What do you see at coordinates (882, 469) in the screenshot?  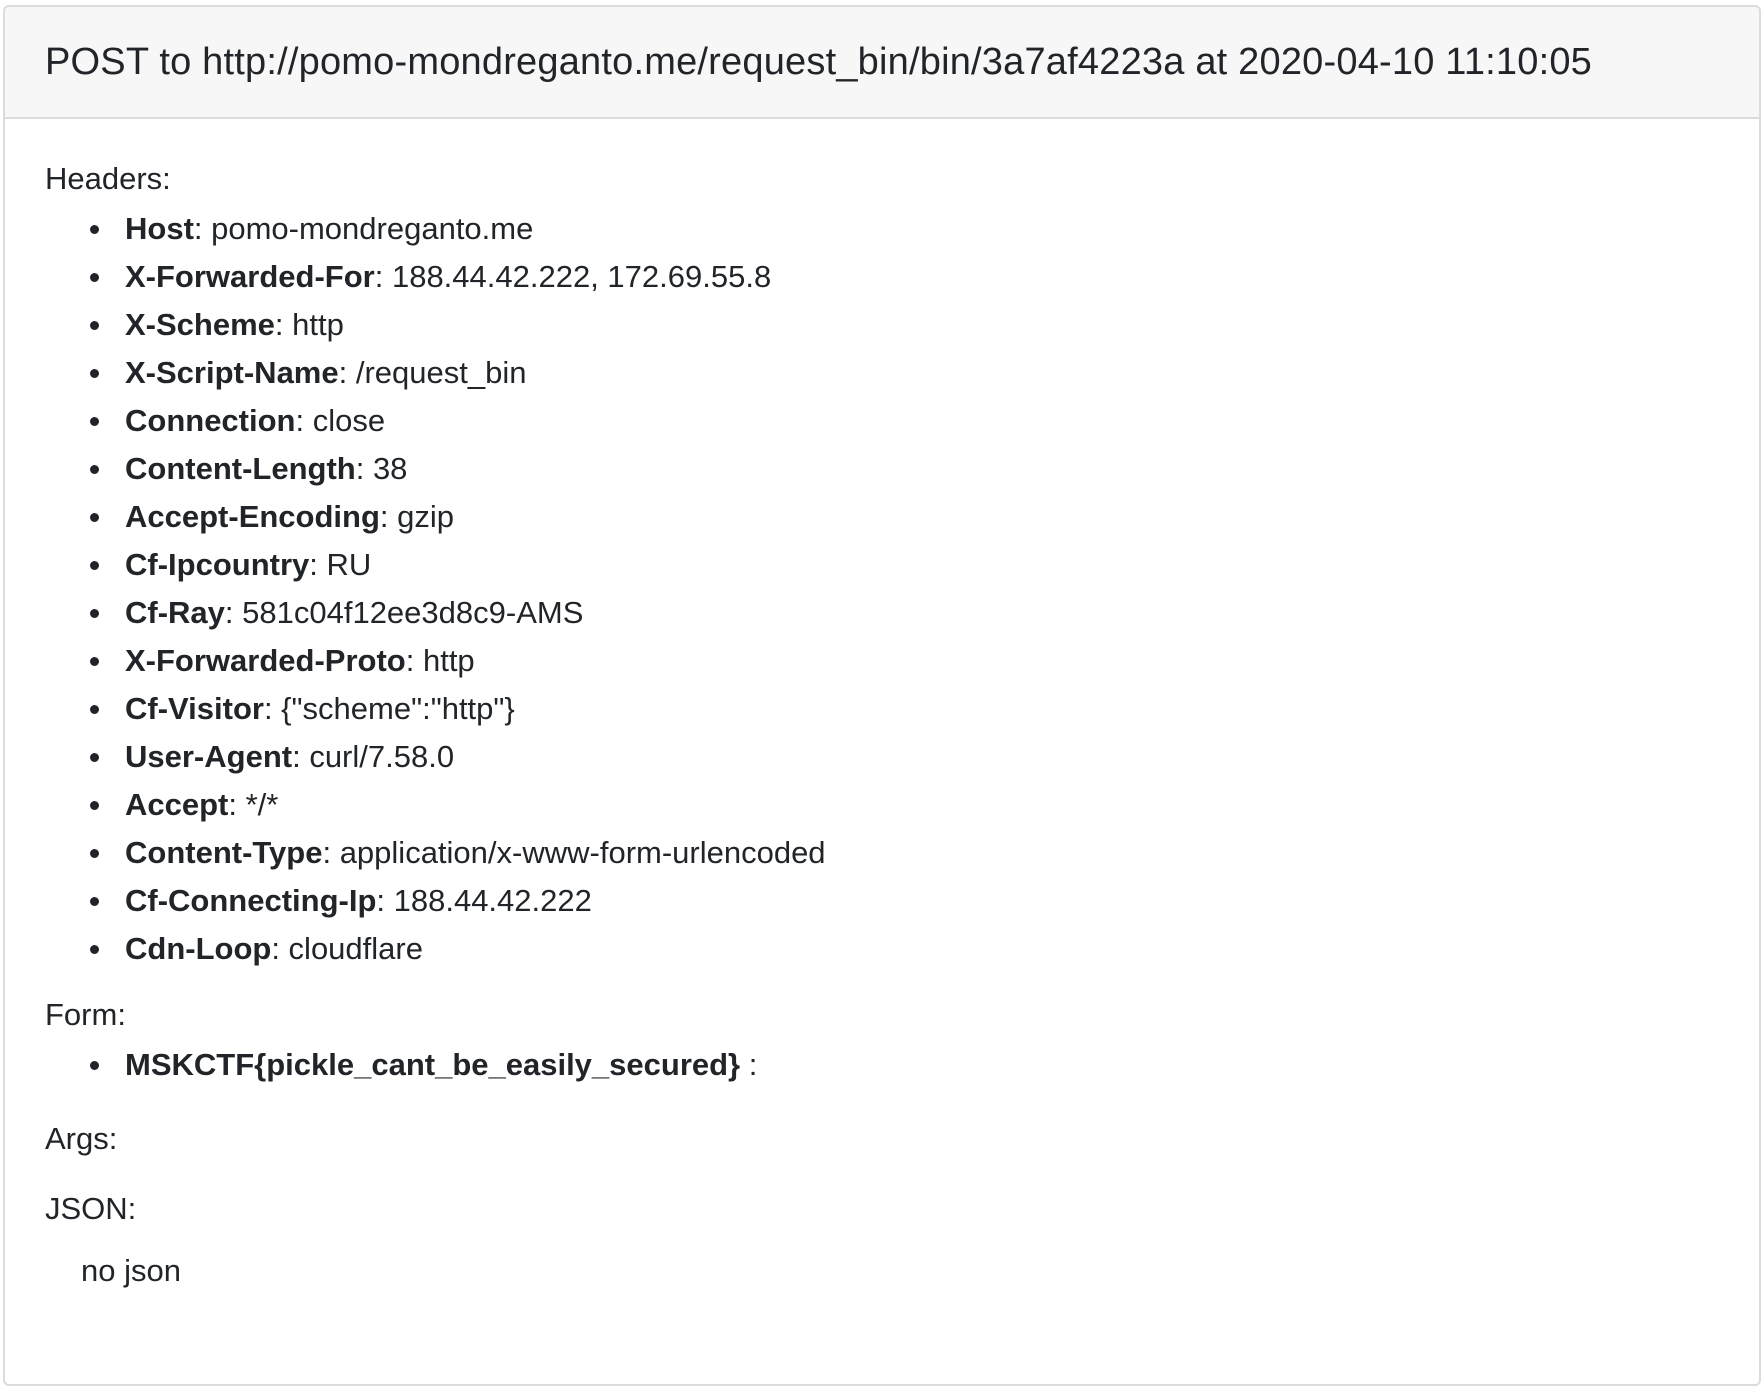 I see `header-item: Content-Length: 38` at bounding box center [882, 469].